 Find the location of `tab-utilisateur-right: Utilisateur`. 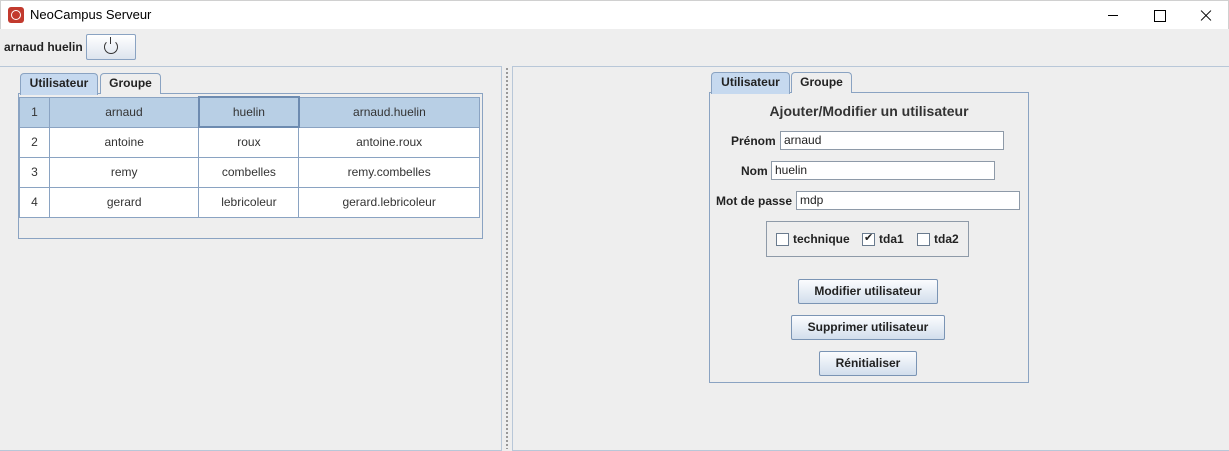

tab-utilisateur-right: Utilisateur is located at coordinates (750, 83).